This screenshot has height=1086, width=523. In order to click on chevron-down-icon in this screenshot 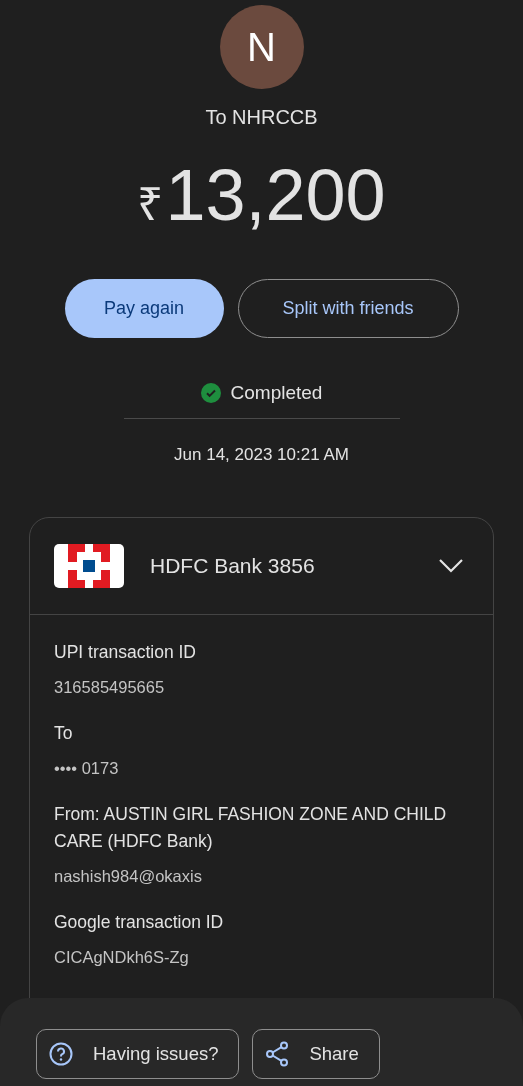, I will do `click(451, 566)`.